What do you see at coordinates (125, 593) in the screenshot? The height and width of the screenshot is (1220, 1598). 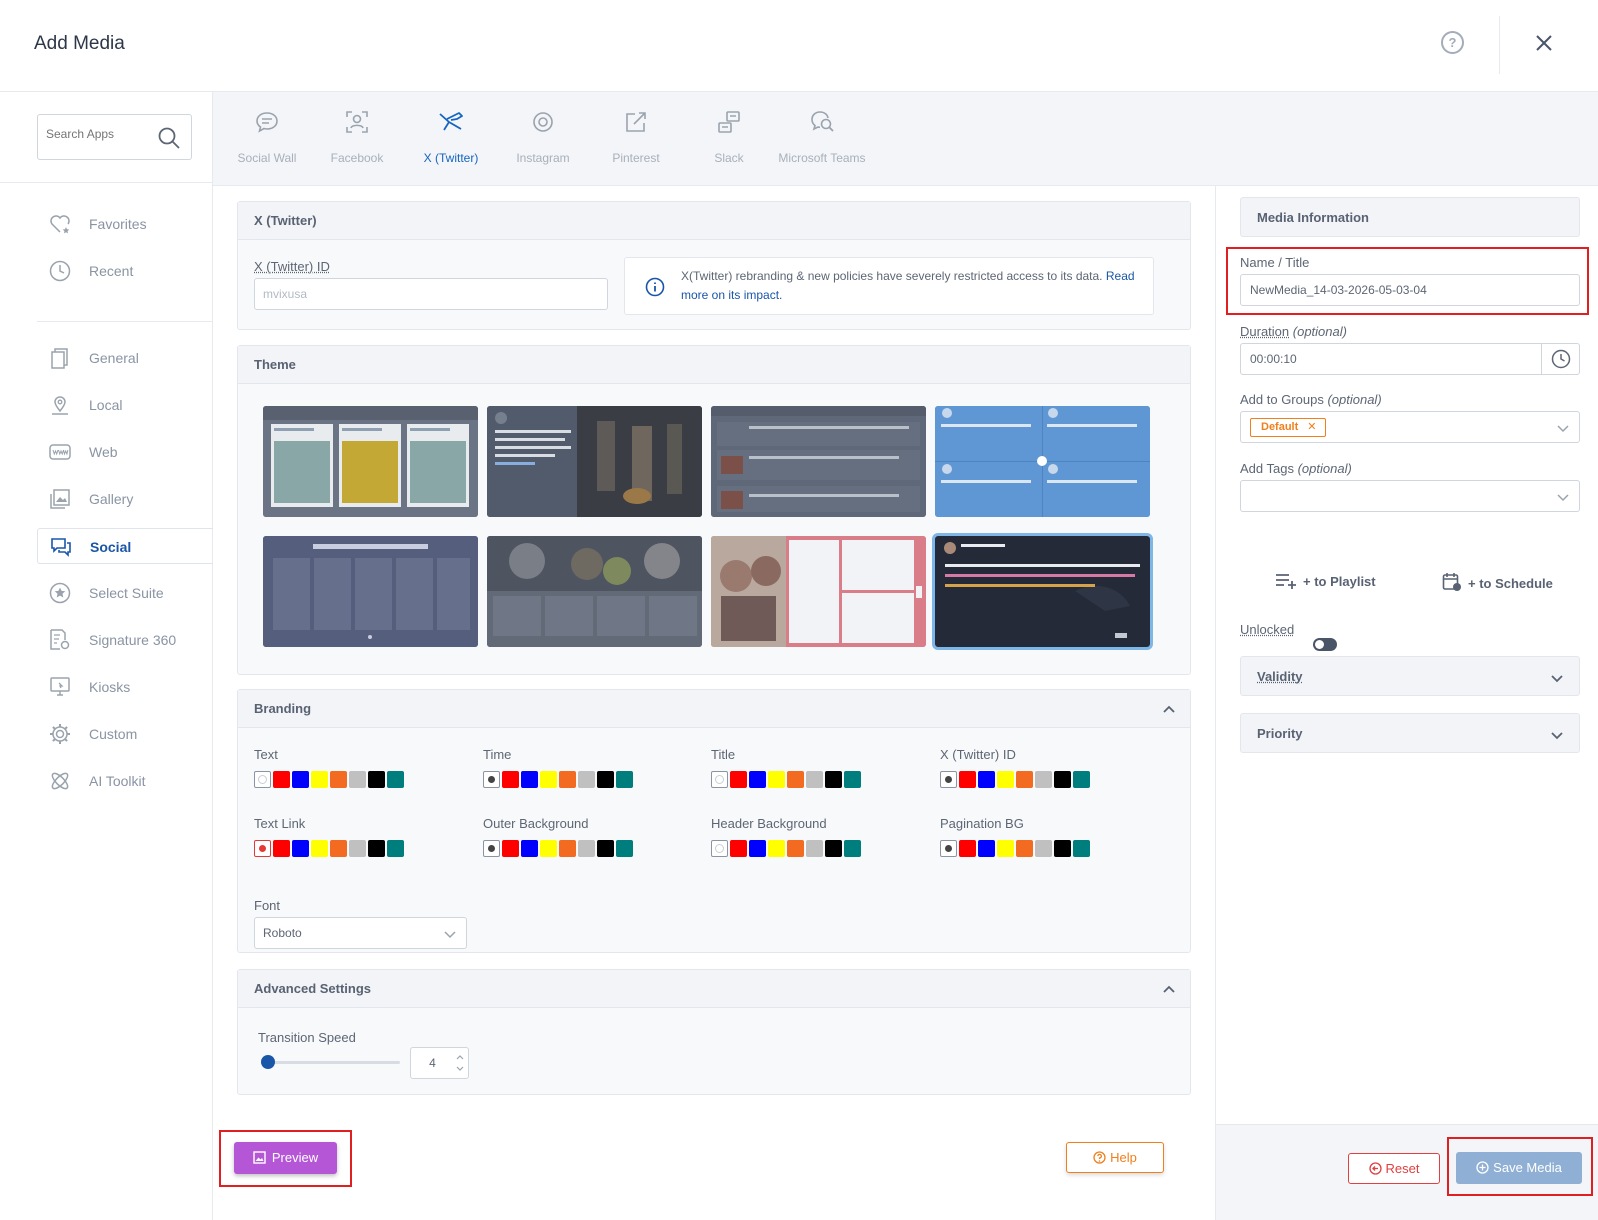 I see `sidebar-item-select-suite: Select Suite` at bounding box center [125, 593].